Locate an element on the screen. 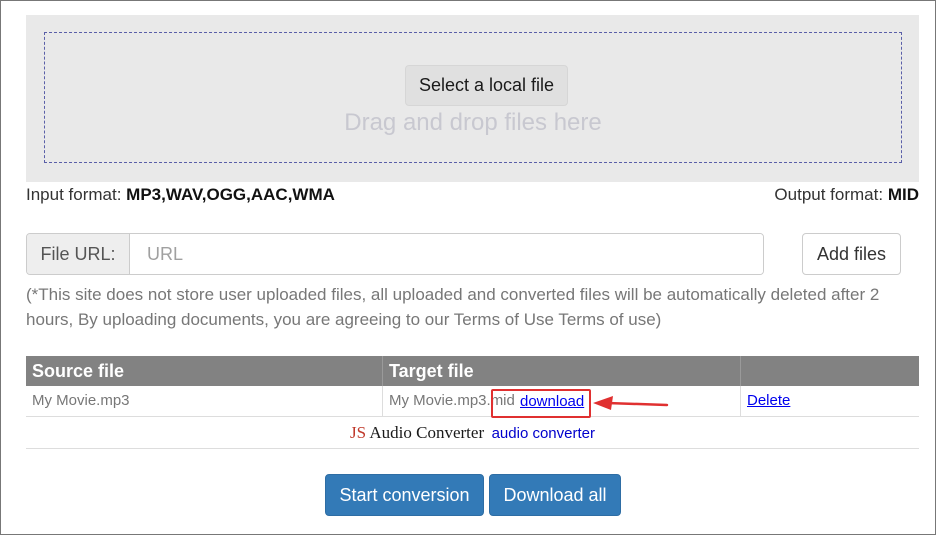 Image resolution: width=936 pixels, height=535 pixels. table-row: My Movie.mp3 My Movie.mp3.mid Delete is located at coordinates (472, 401).